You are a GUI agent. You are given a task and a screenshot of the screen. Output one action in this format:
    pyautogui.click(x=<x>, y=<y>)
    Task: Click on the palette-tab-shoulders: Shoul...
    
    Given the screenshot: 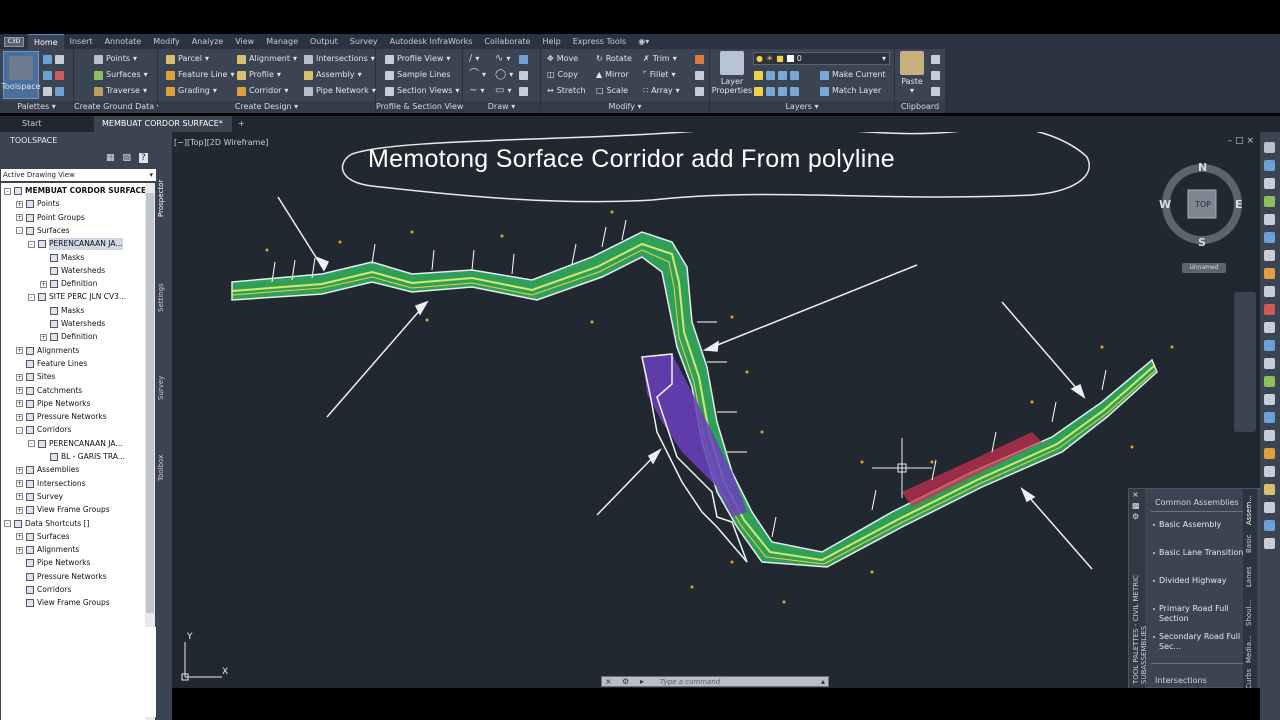 What is the action you would take?
    pyautogui.click(x=1249, y=610)
    